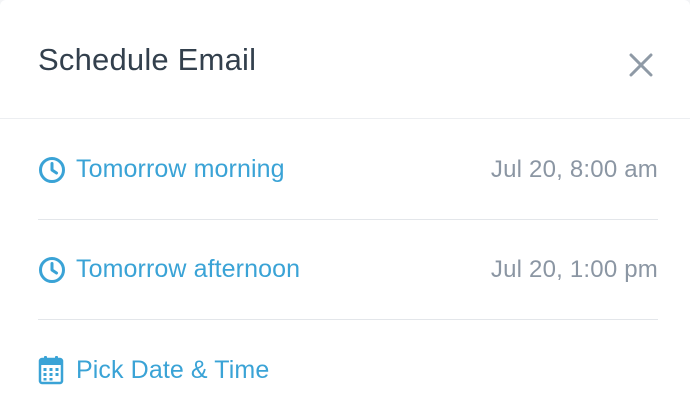 The height and width of the screenshot is (414, 690). I want to click on close-icon, so click(641, 65).